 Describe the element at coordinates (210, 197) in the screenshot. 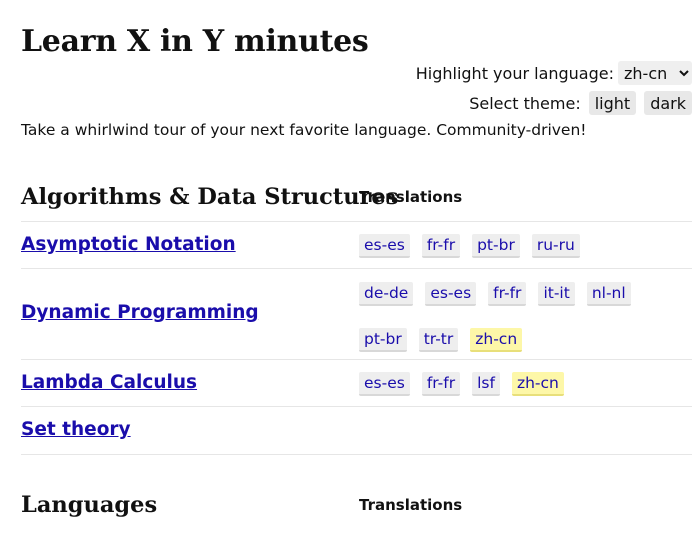

I see `section-heading: Algorithms & Data Structures` at that location.